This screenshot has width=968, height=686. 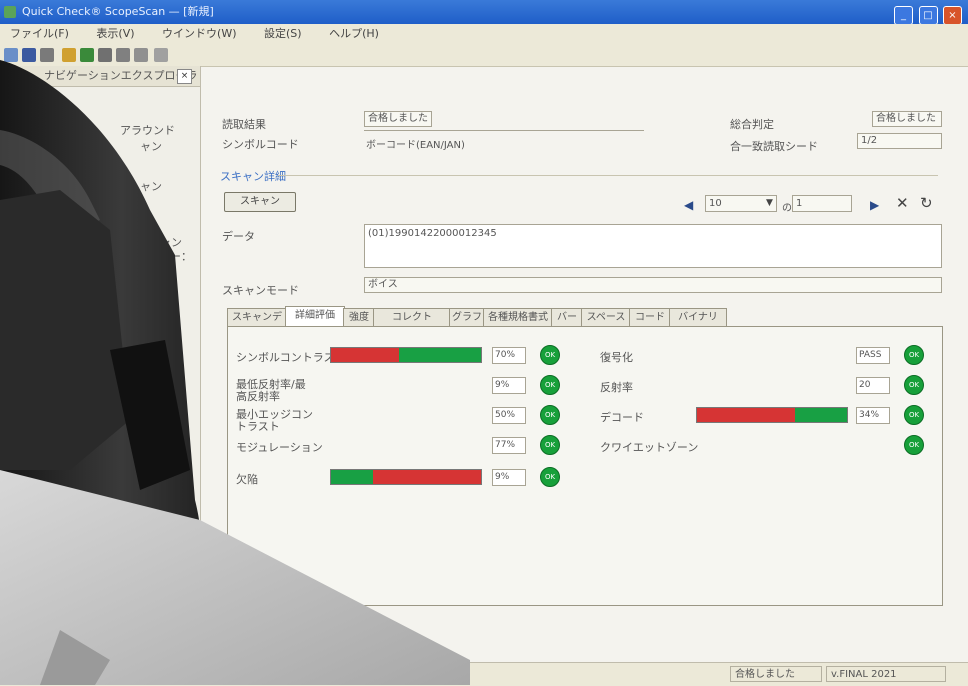 What do you see at coordinates (698, 317) in the screenshot?
I see `tab-binary: バイナリ` at bounding box center [698, 317].